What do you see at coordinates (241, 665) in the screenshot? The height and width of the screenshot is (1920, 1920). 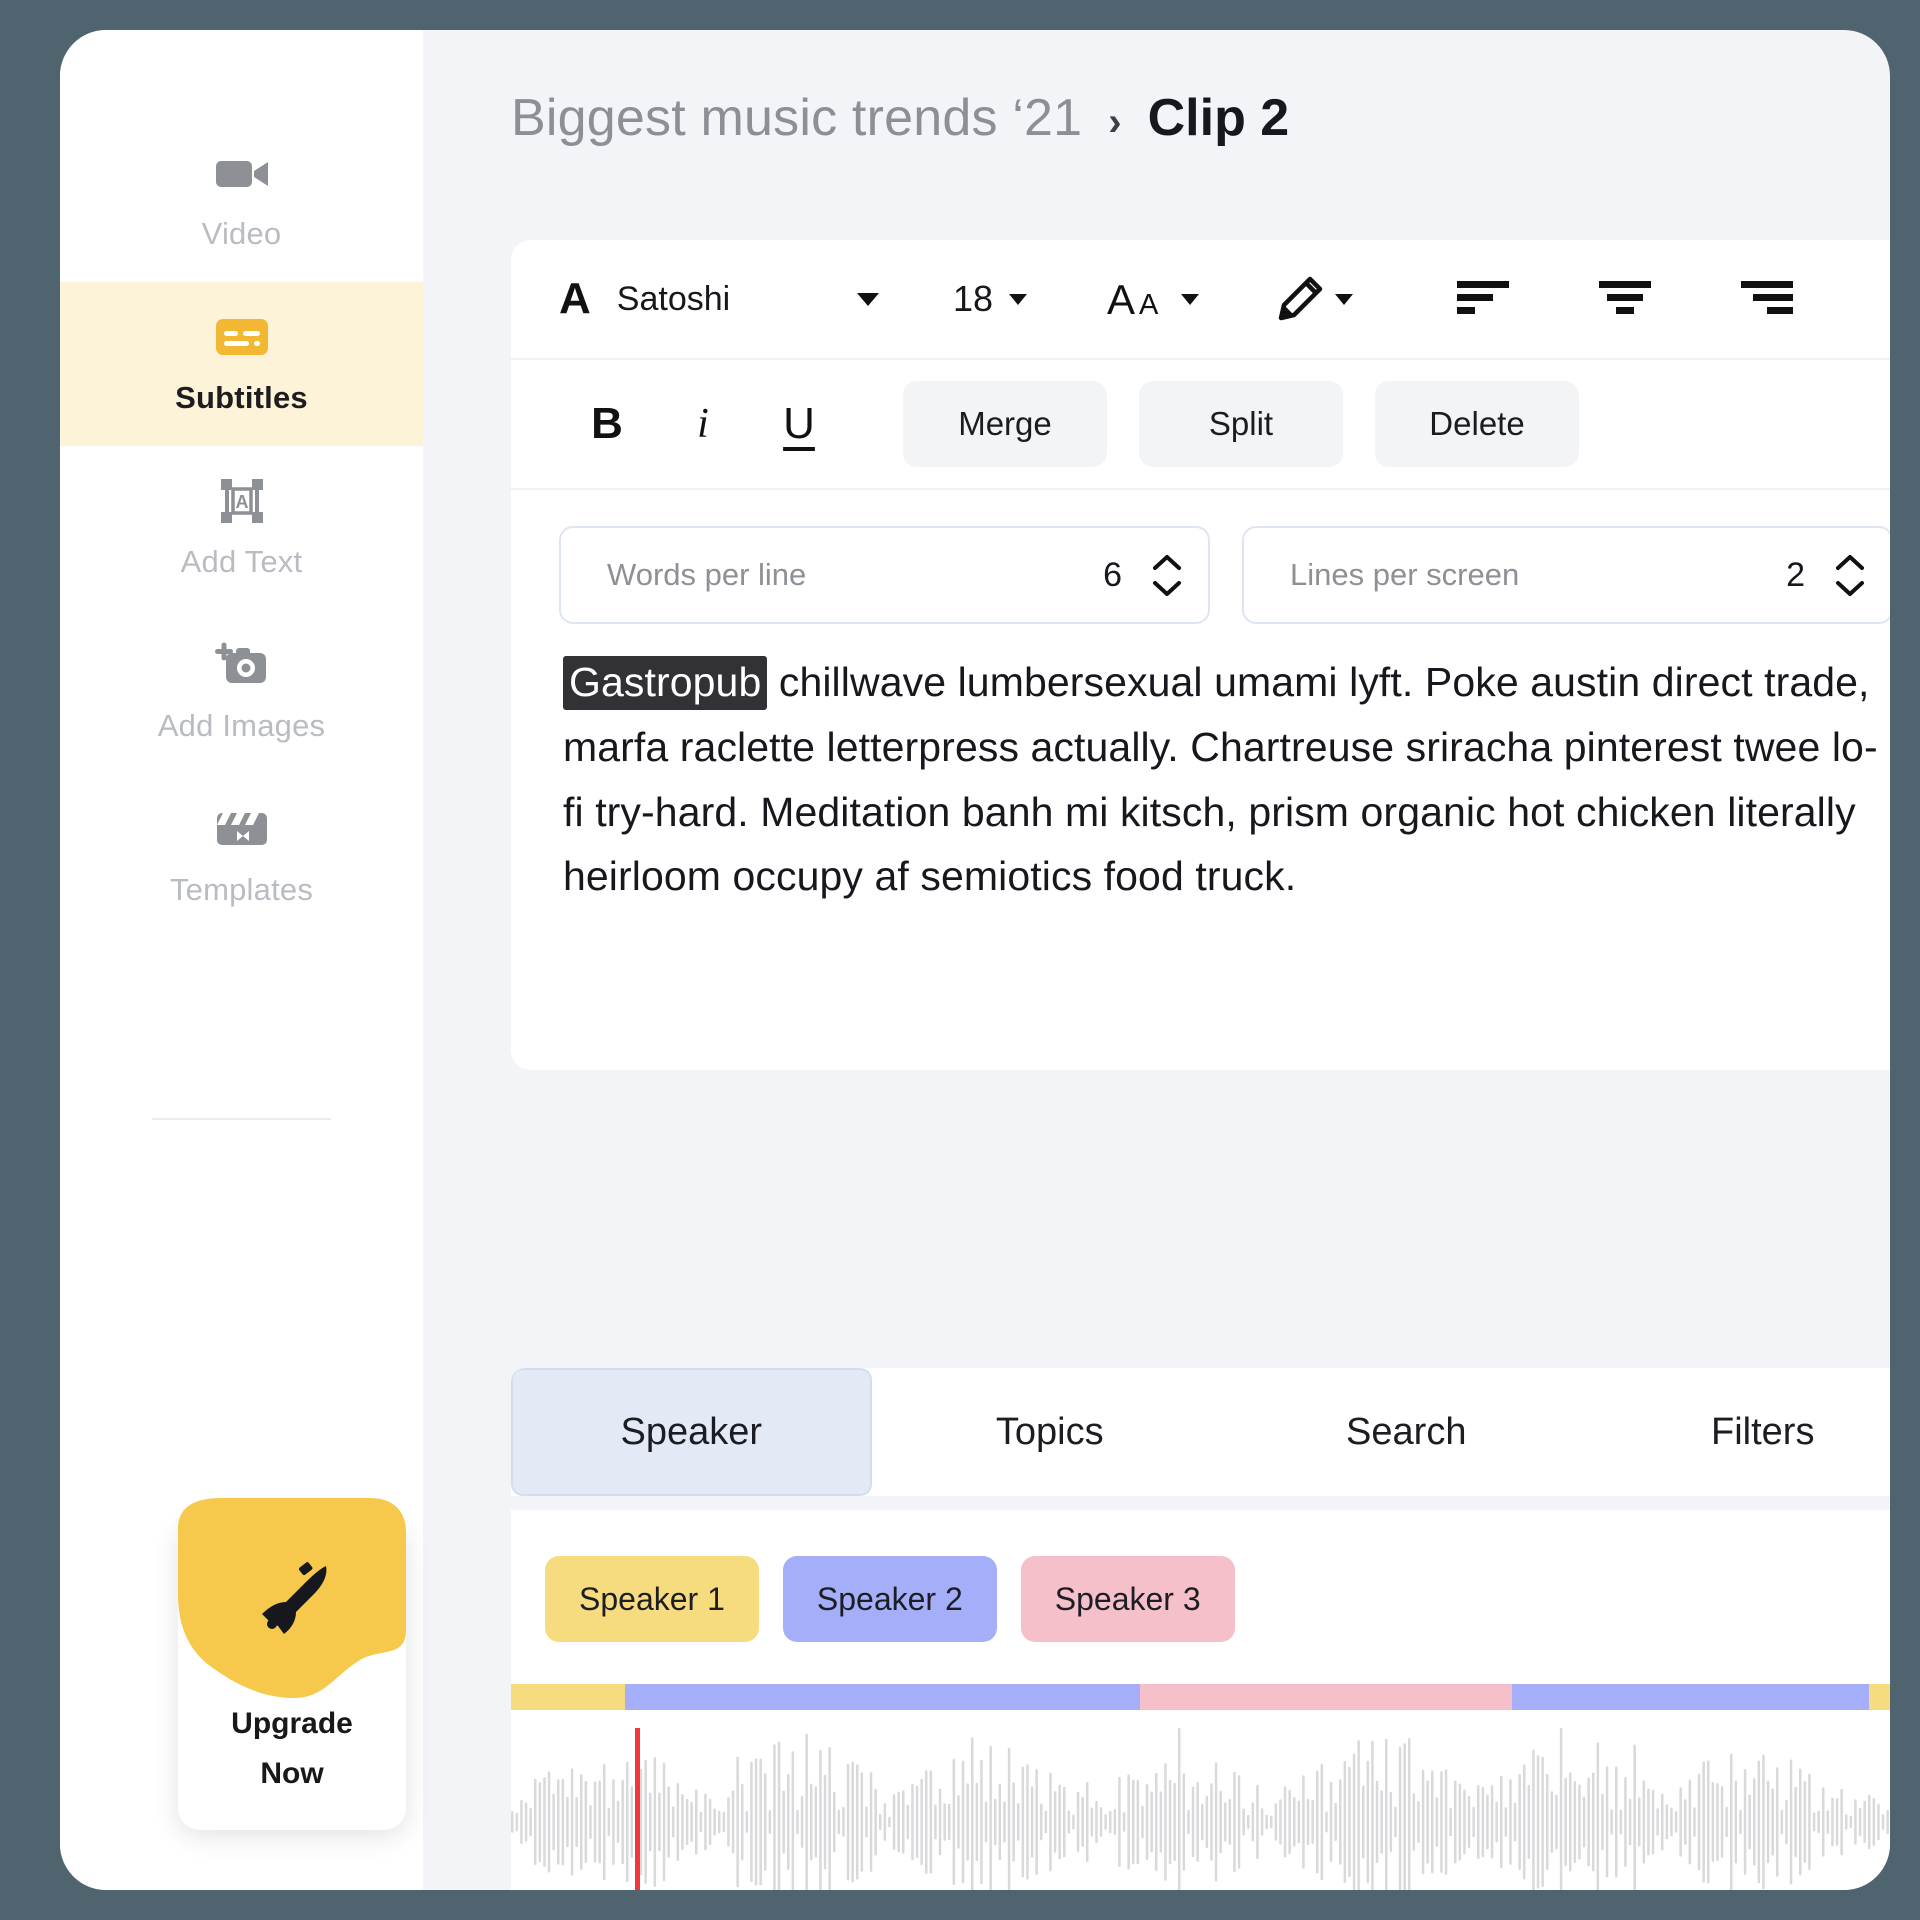 I see `add-image-icon` at bounding box center [241, 665].